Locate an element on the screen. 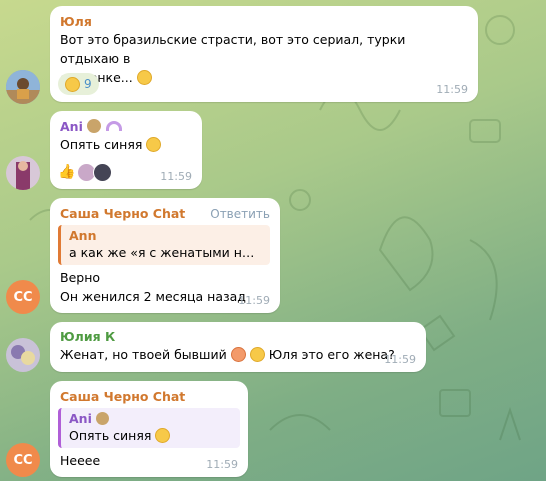 Image resolution: width=546 pixels, height=481 pixels. laughing-emoji-icon is located at coordinates (144, 77).